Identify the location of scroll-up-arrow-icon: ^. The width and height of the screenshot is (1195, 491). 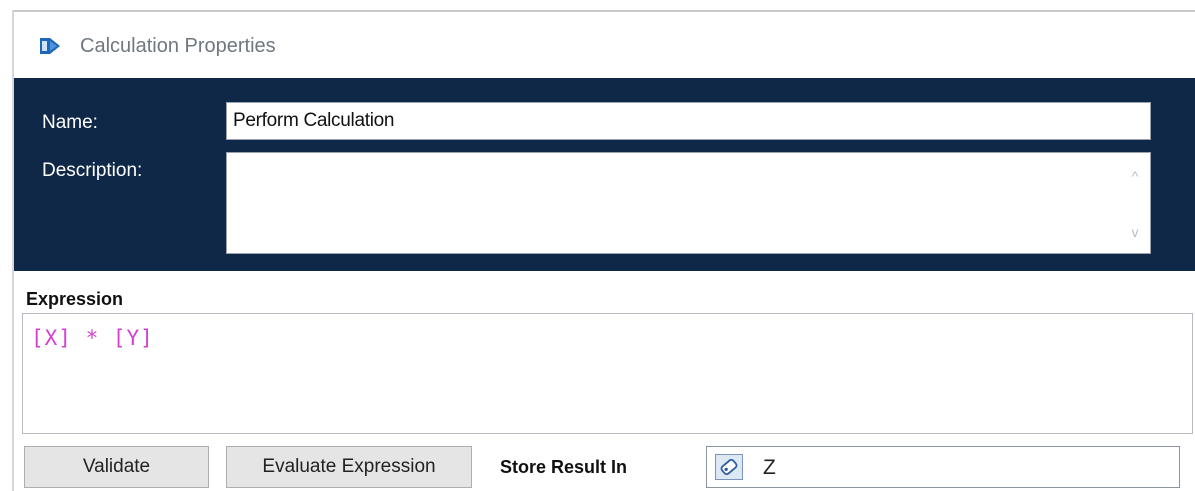
(1135, 176).